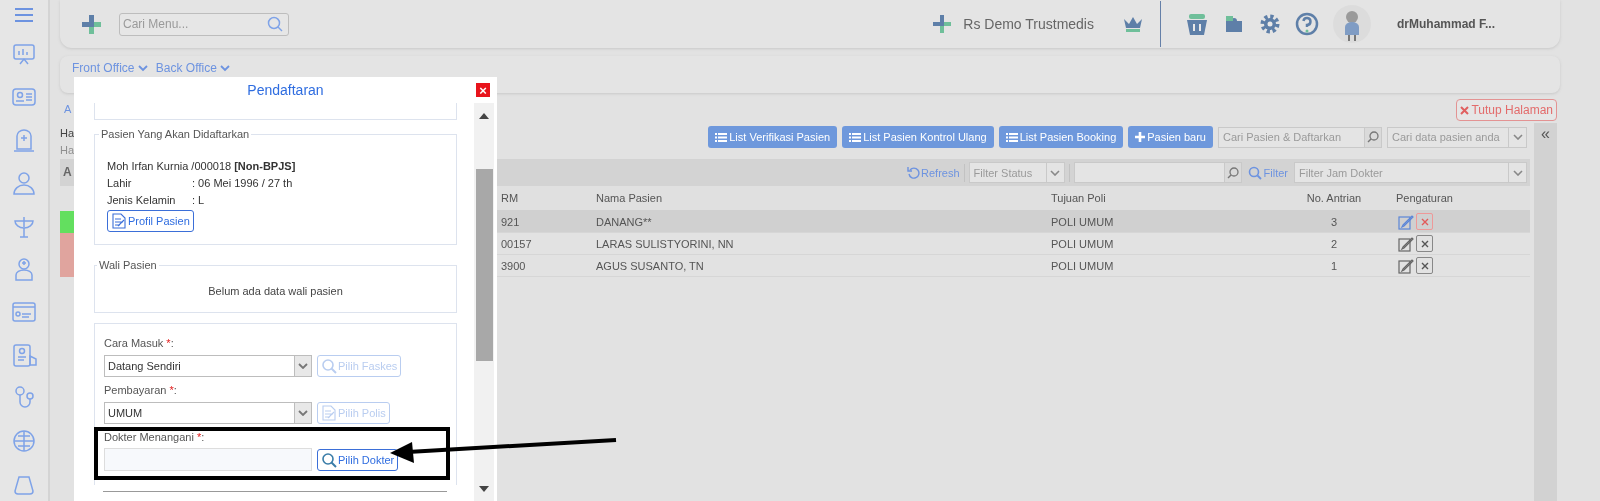 The image size is (1600, 501). I want to click on scroll-down-icon, so click(484, 489).